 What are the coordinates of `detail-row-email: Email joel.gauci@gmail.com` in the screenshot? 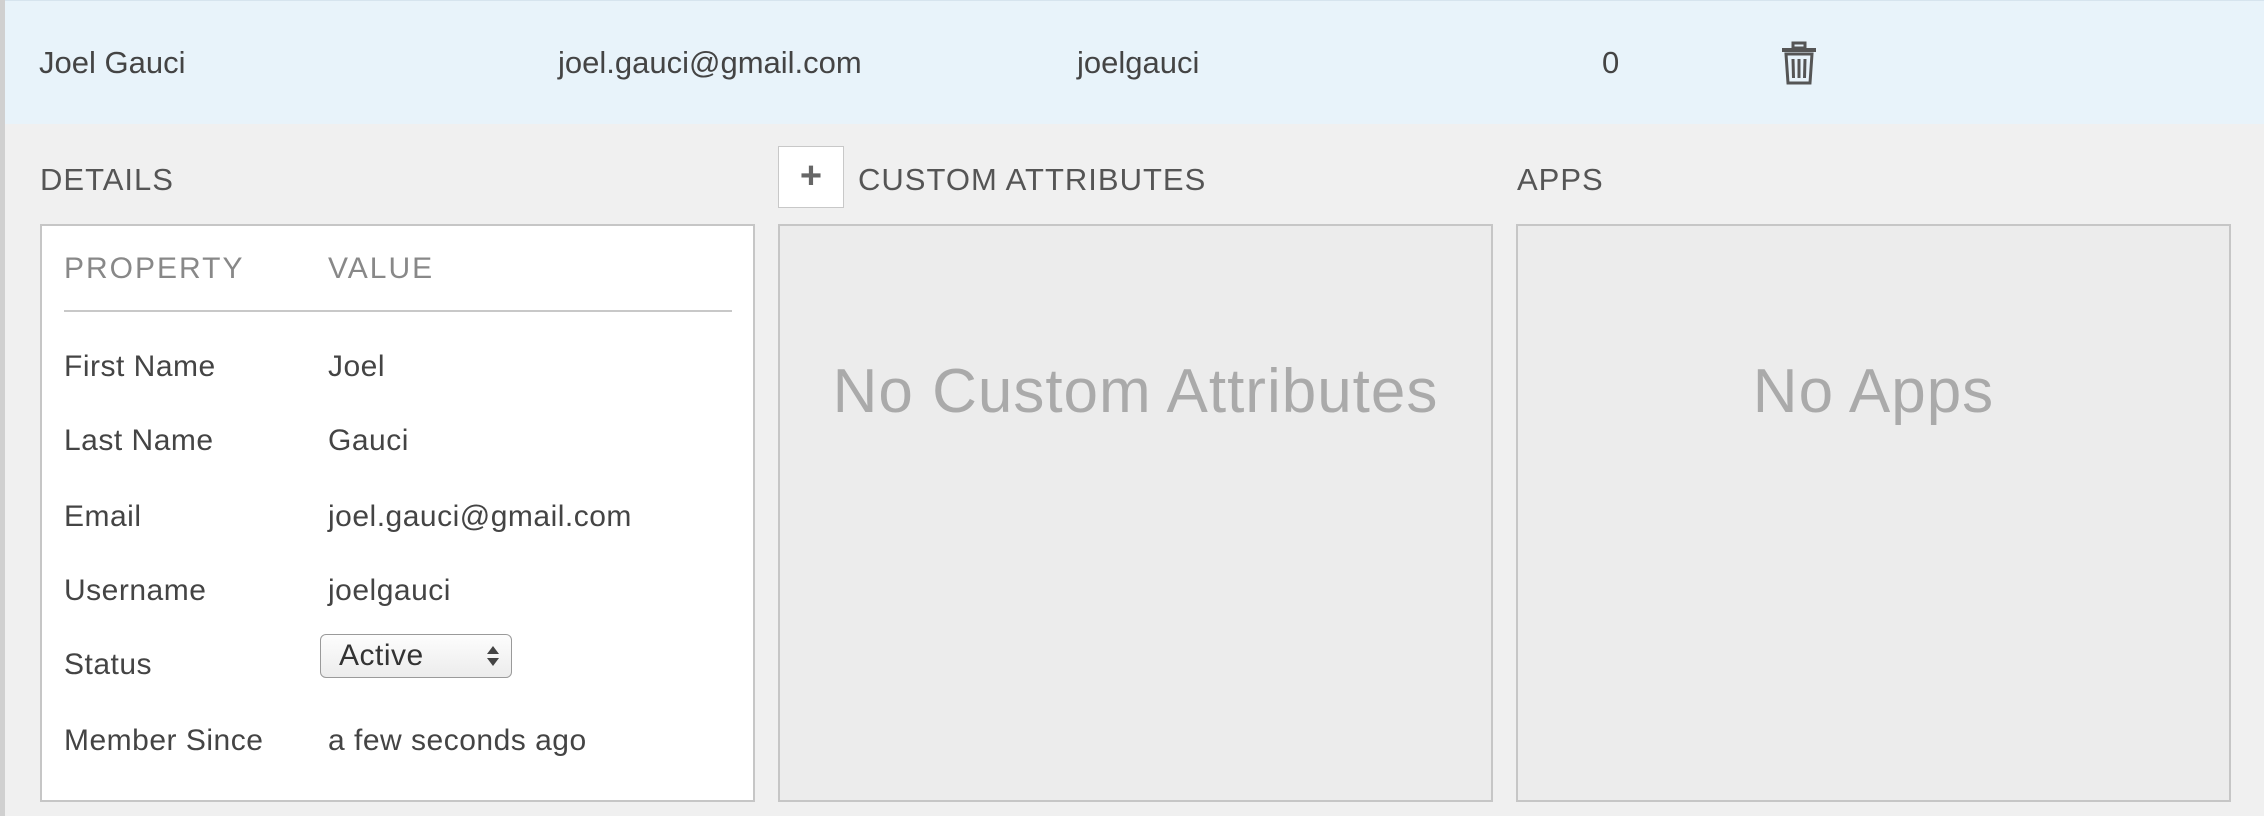 It's located at (399, 520).